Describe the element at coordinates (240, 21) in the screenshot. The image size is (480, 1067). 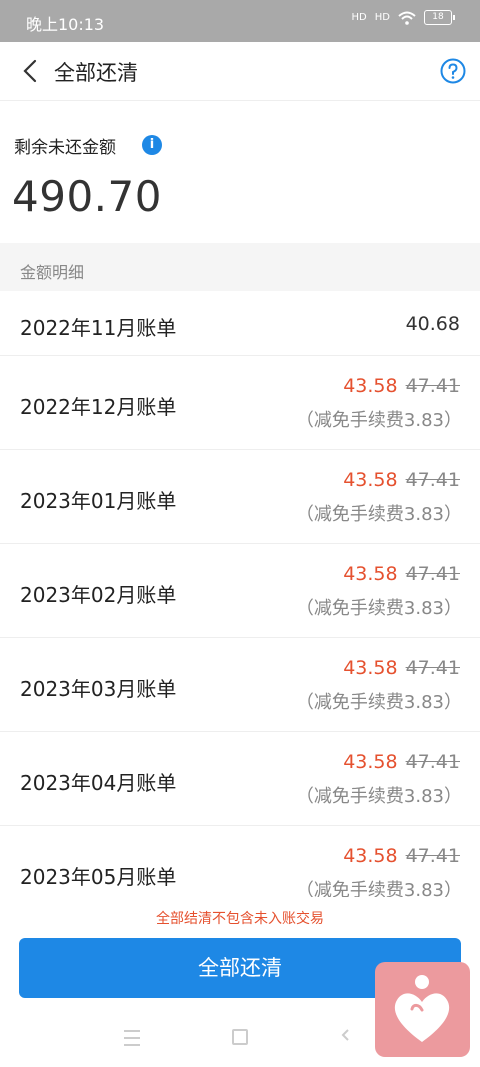
I see `status-bar: 晚上10:13 HD HD 18` at that location.